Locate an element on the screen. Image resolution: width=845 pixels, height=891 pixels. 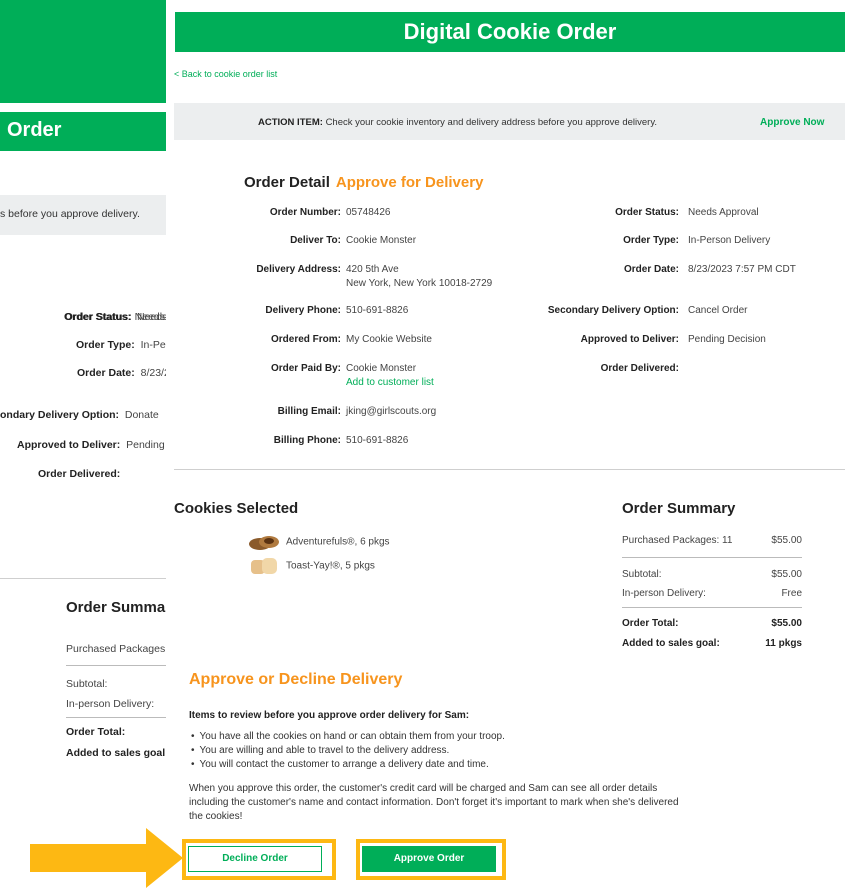
background-value: Needs is located at coordinates (152, 317).